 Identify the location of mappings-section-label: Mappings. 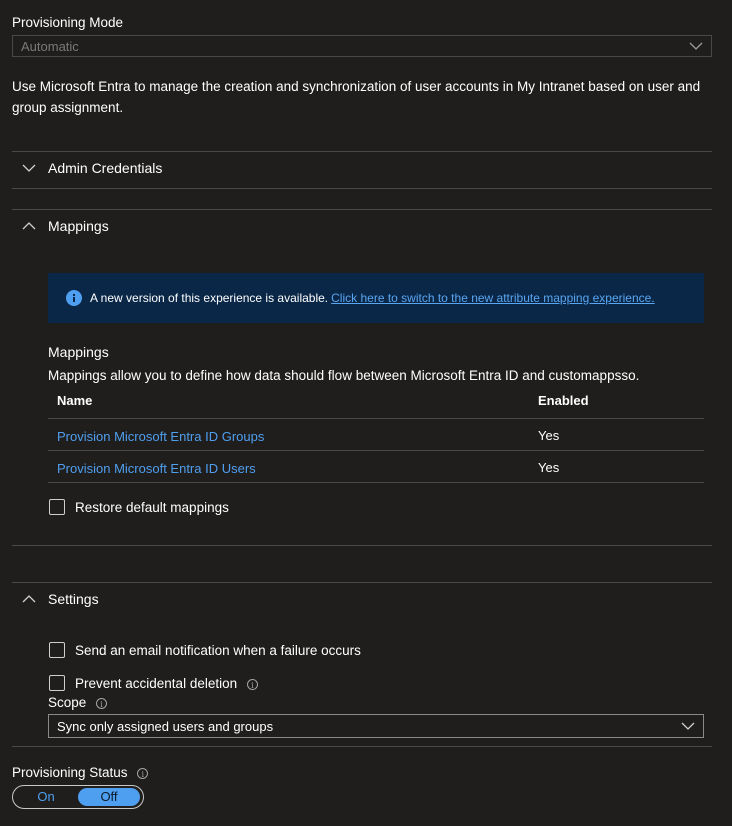
(78, 226).